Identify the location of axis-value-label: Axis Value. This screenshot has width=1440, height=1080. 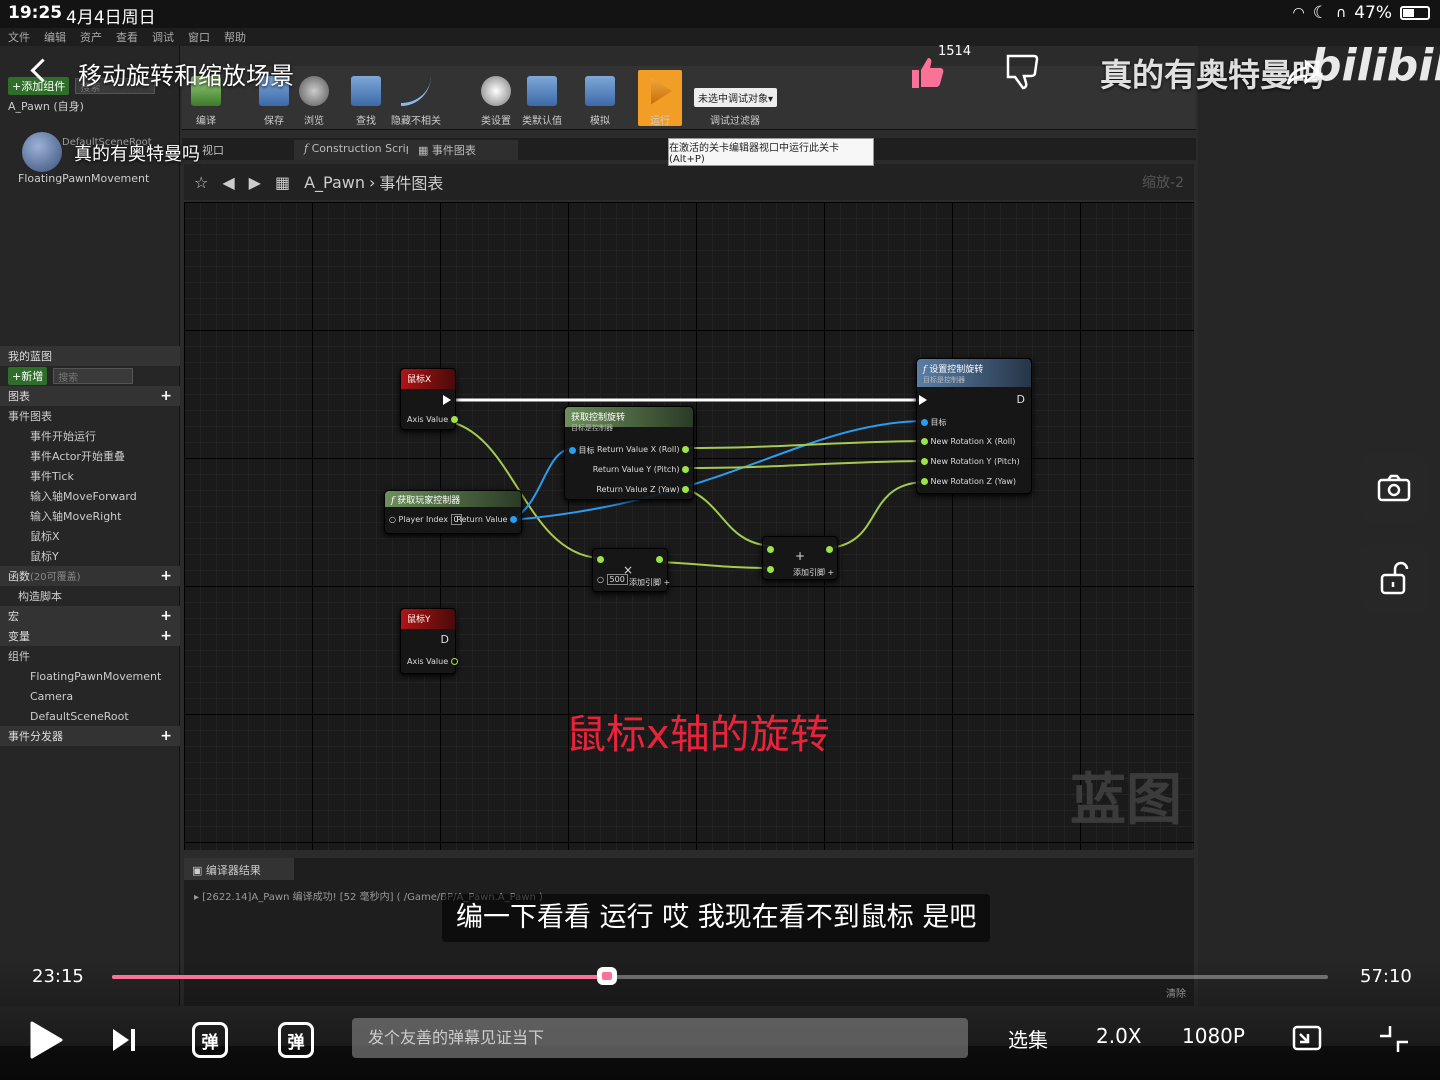
(428, 419).